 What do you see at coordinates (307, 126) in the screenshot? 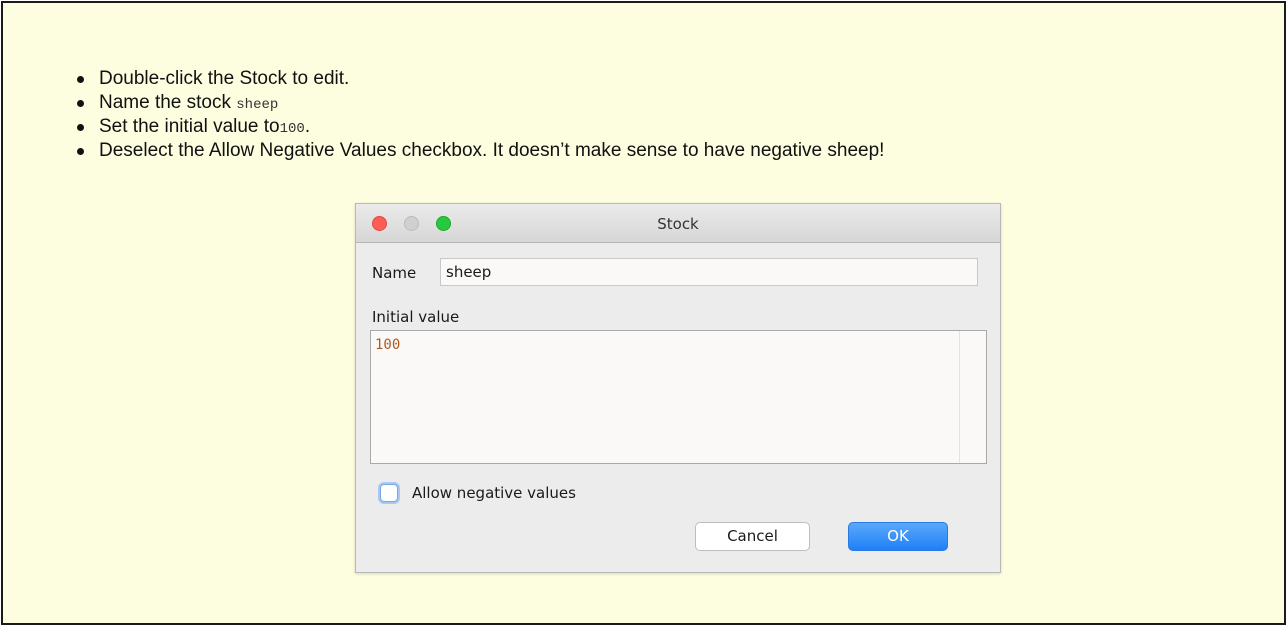
I see `instruction-suffix: .` at bounding box center [307, 126].